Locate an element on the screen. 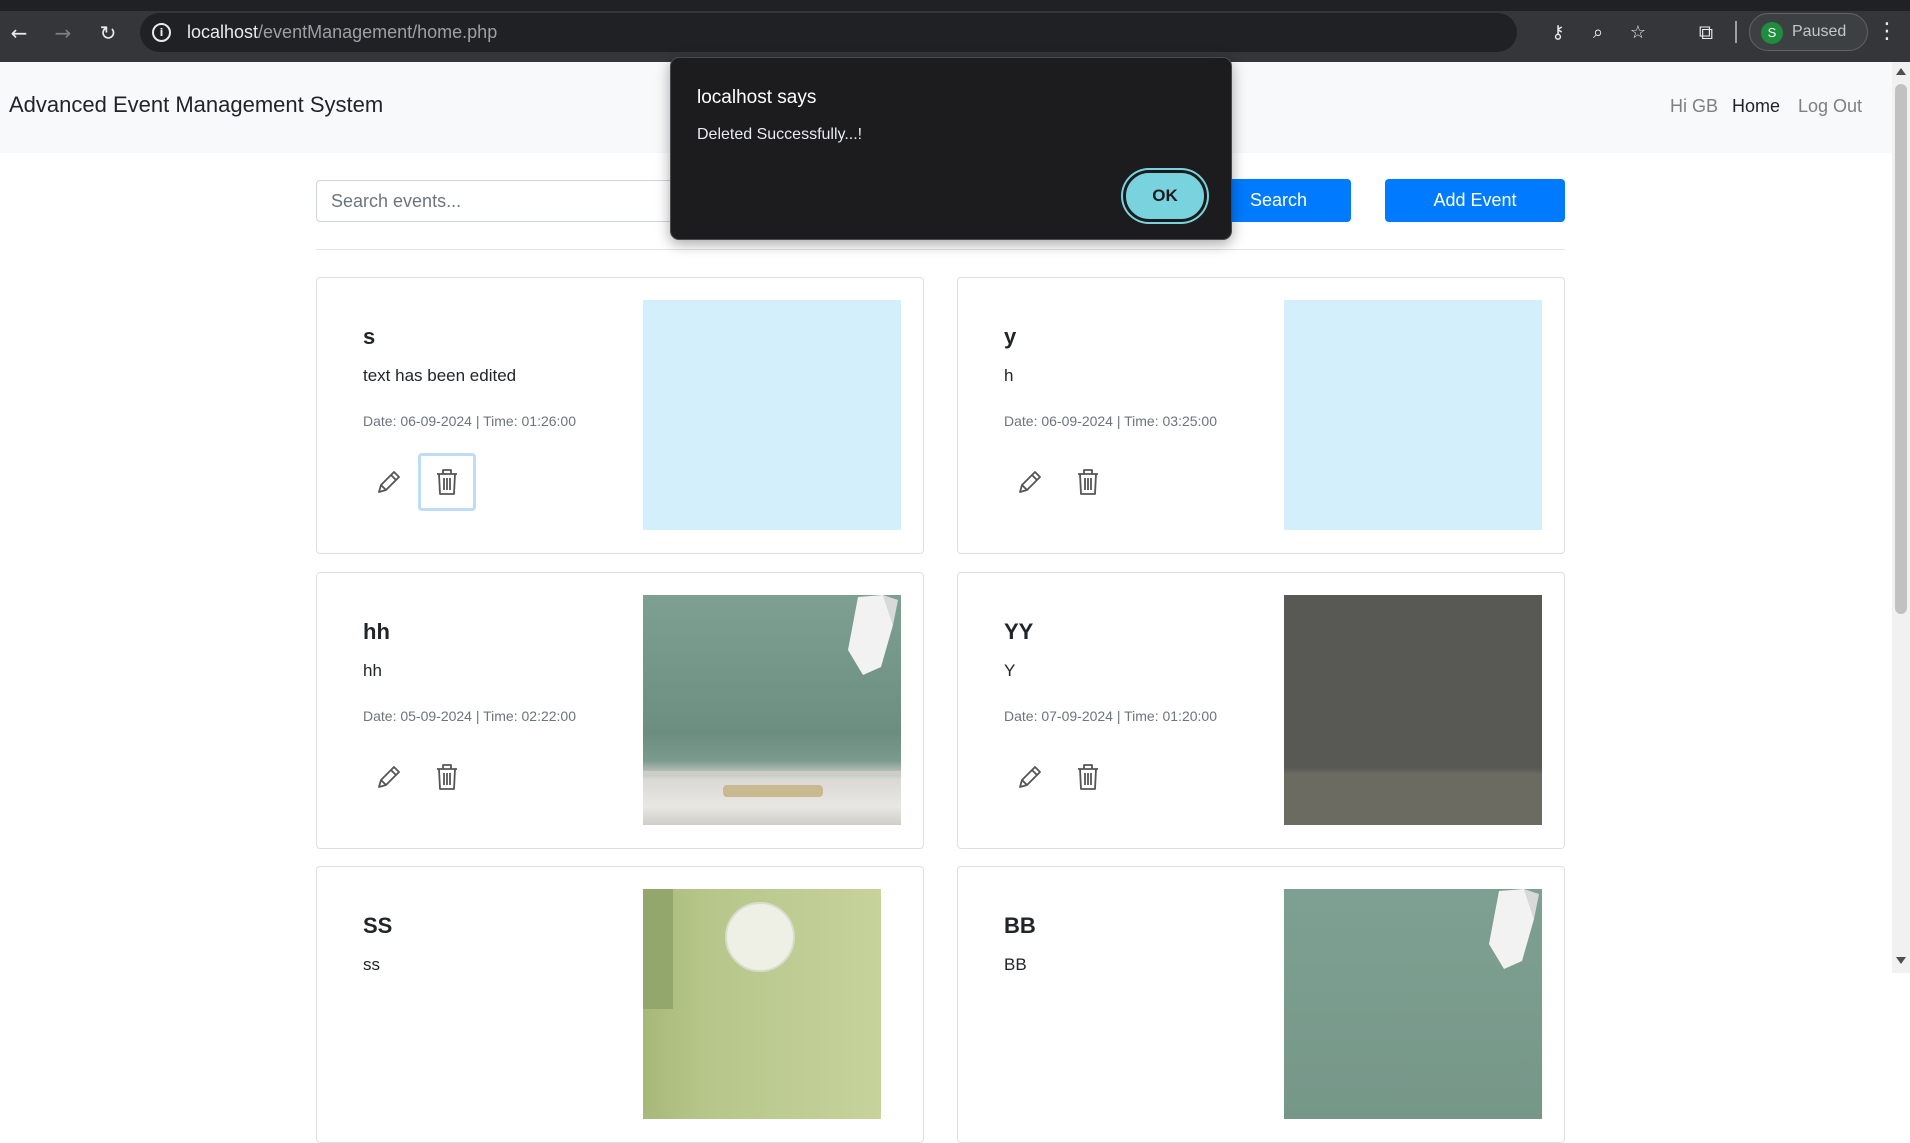  scrollbar-thumb is located at coordinates (1901, 349).